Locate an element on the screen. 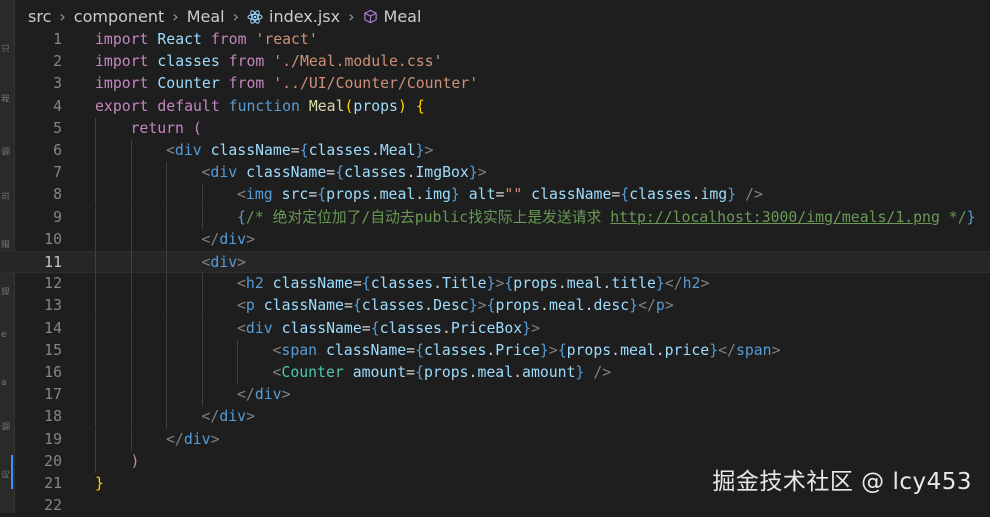 The width and height of the screenshot is (990, 517). code-line: 10 </div> is located at coordinates (495, 239).